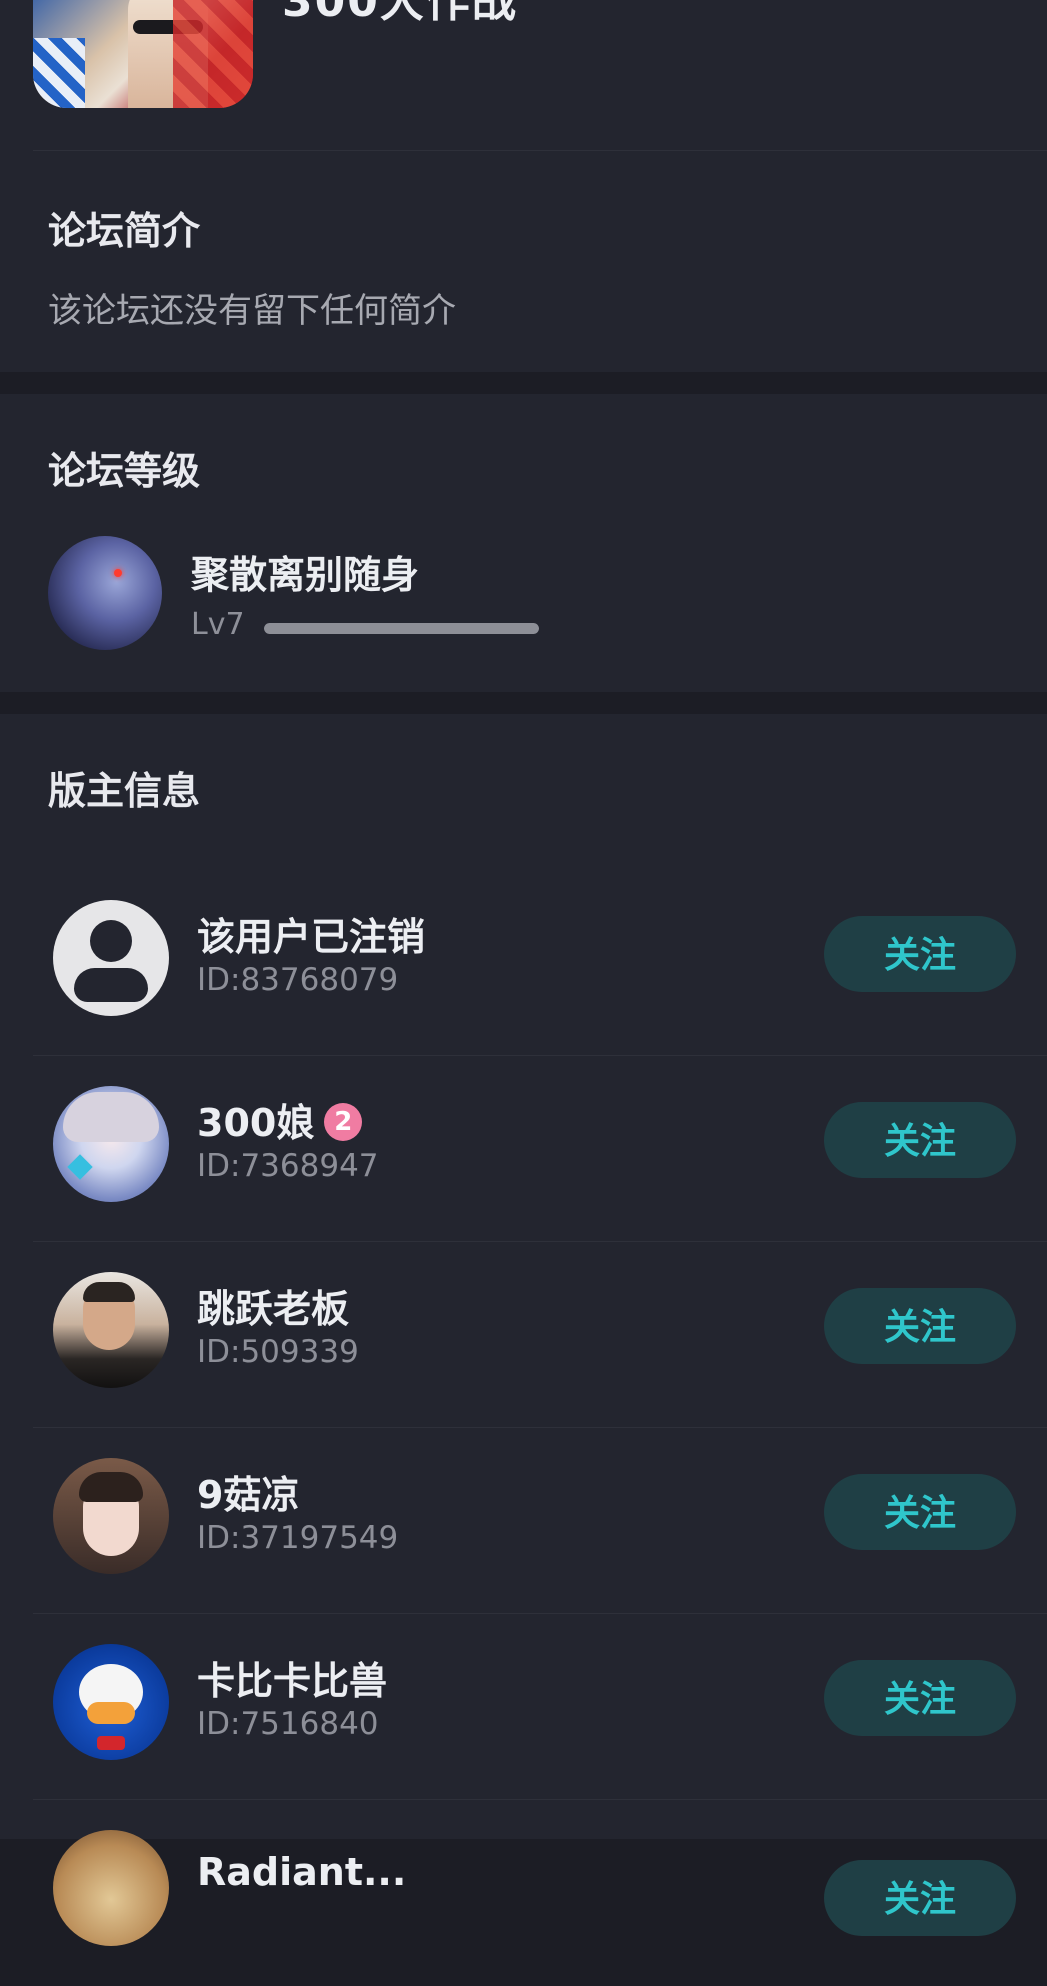 Image resolution: width=1047 pixels, height=1986 pixels. I want to click on forum-cover-image, so click(143, 54).